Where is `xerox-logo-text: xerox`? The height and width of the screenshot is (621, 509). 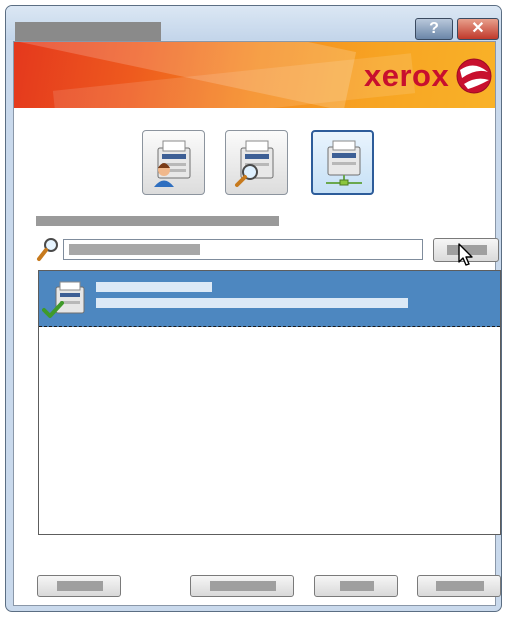
xerox-logo-text: xerox is located at coordinates (407, 75).